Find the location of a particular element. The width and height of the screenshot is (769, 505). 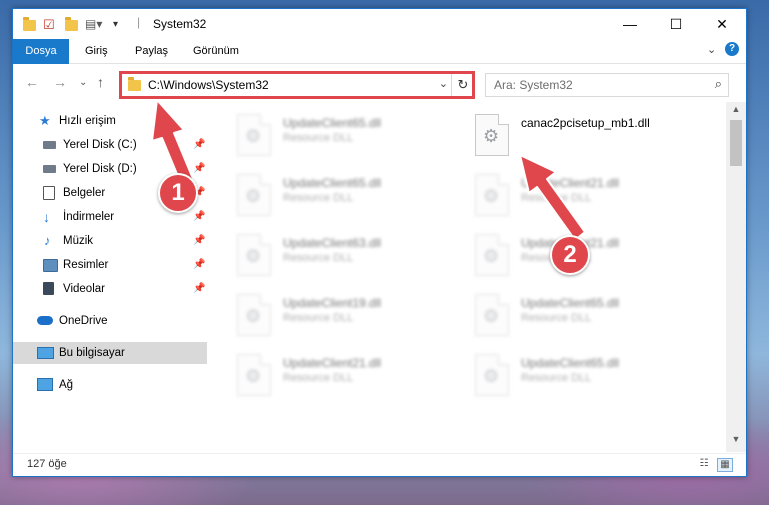

arrow-2-icon is located at coordinates (552, 197).